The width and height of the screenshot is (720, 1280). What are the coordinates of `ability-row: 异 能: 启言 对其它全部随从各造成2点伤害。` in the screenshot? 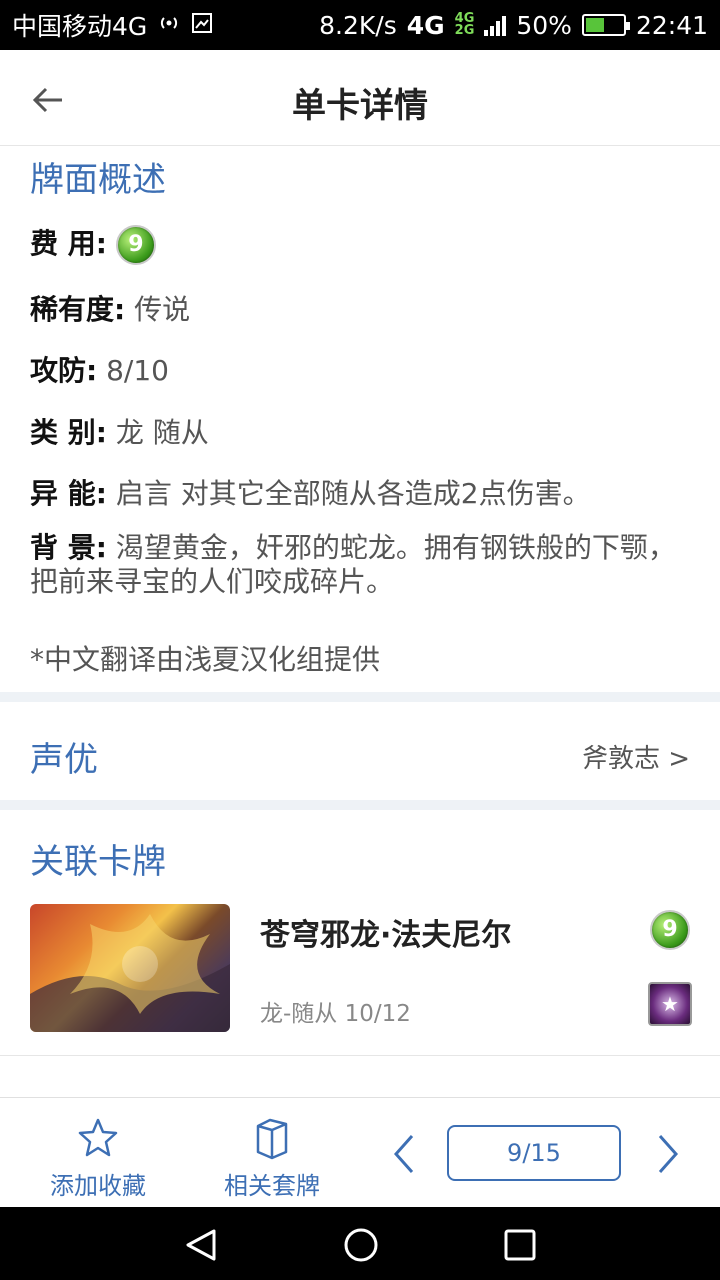 It's located at (360, 492).